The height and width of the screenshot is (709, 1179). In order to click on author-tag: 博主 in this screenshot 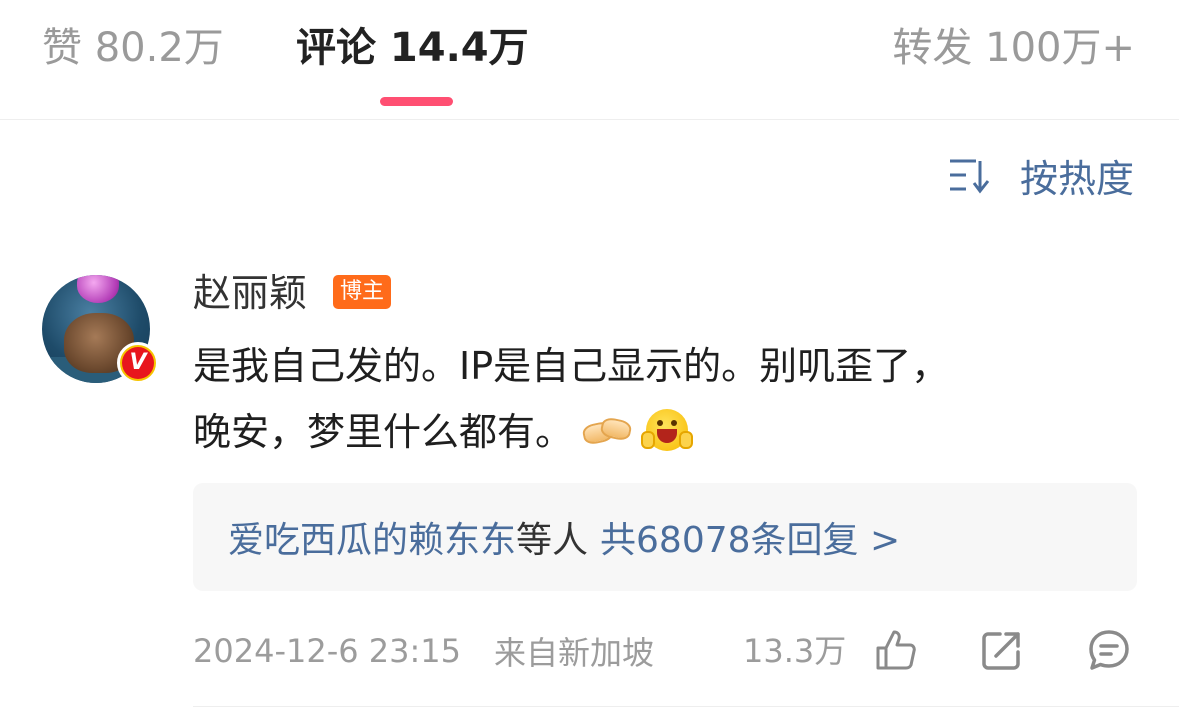, I will do `click(362, 292)`.